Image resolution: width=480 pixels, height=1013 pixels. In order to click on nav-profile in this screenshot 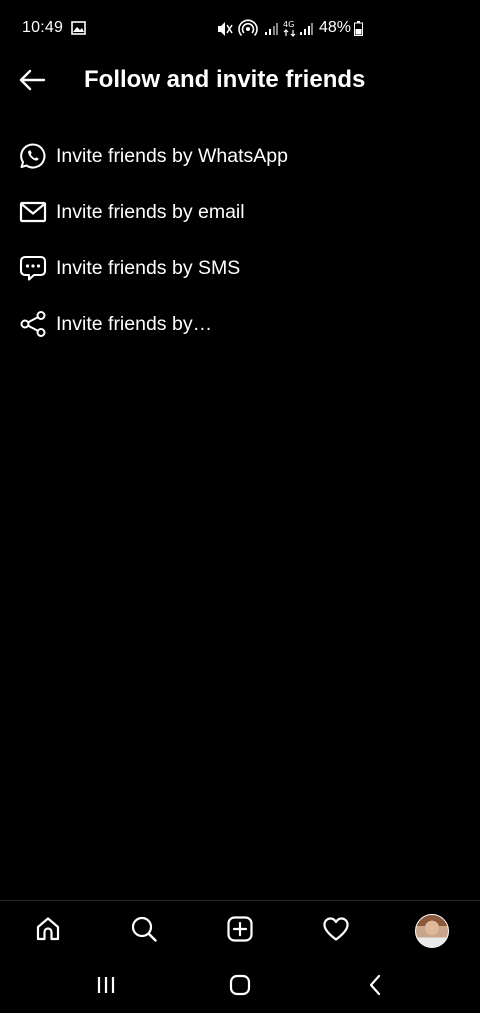, I will do `click(432, 931)`.